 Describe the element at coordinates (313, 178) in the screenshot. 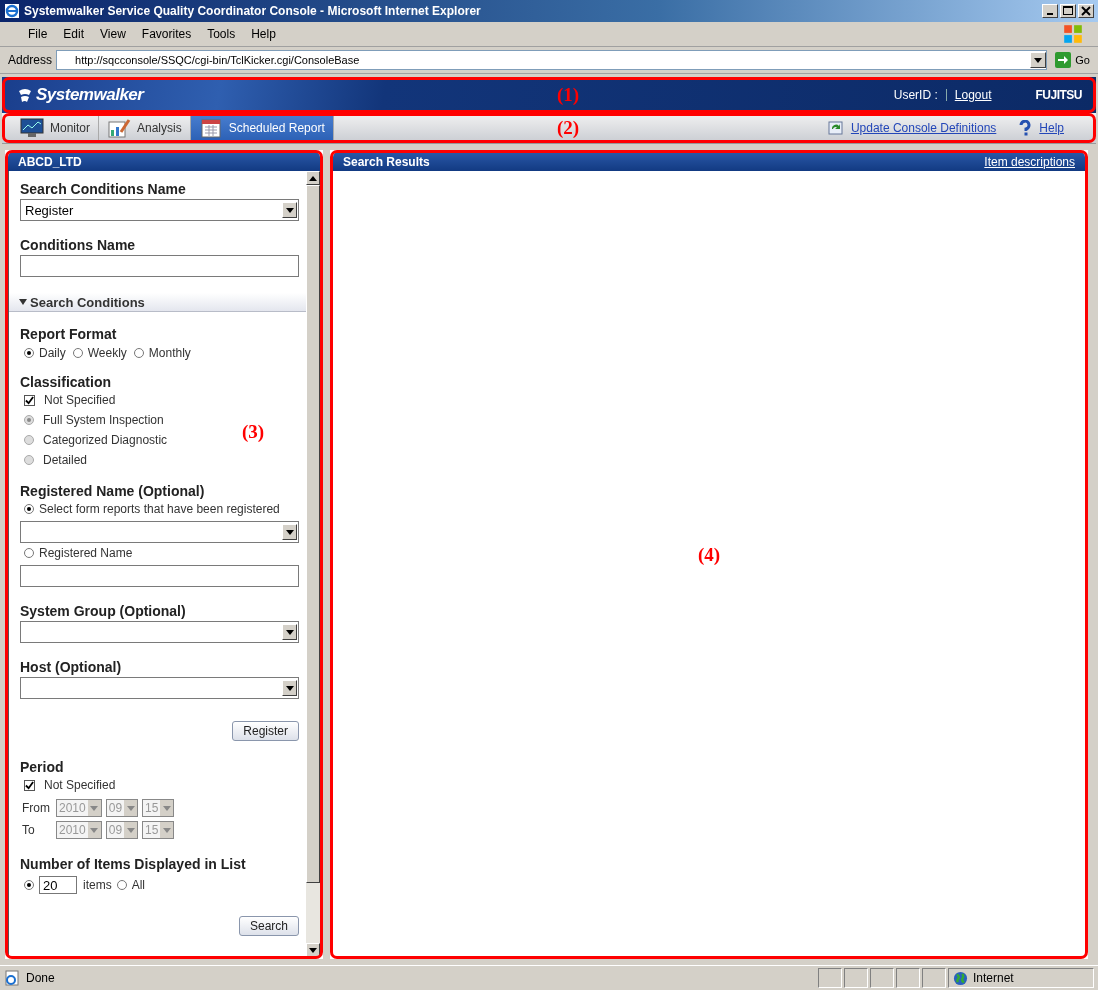

I see `scroll-up-icon` at that location.